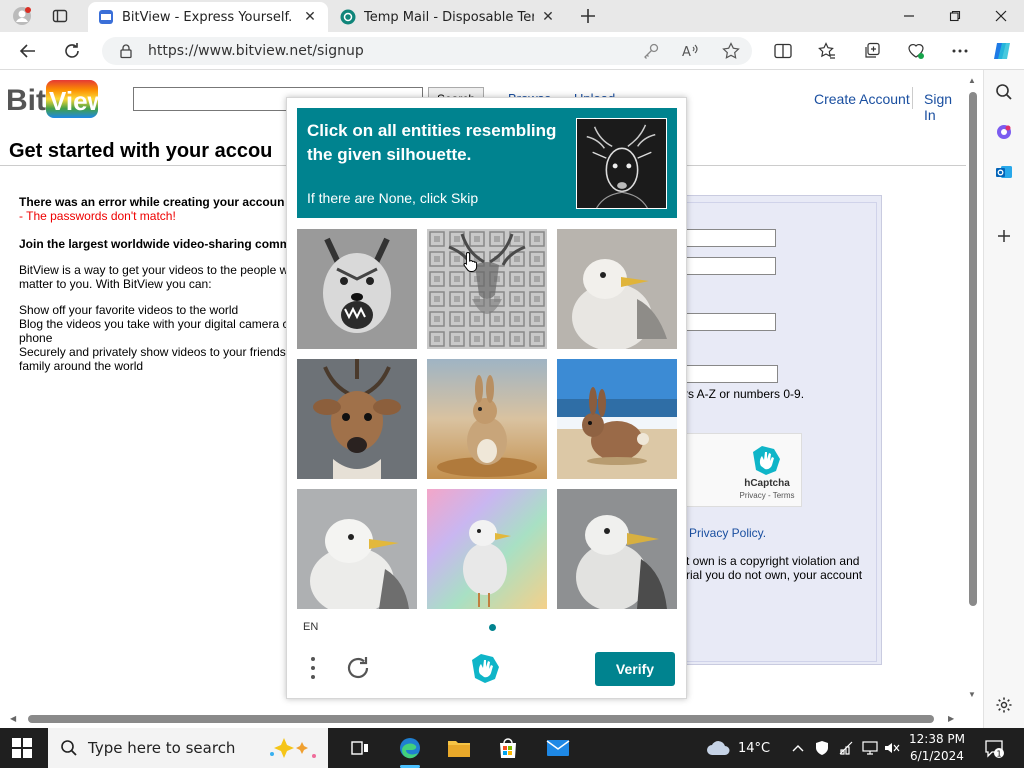 This screenshot has width=1024, height=768. I want to click on scroll-right-icon: ▶, so click(951, 718).